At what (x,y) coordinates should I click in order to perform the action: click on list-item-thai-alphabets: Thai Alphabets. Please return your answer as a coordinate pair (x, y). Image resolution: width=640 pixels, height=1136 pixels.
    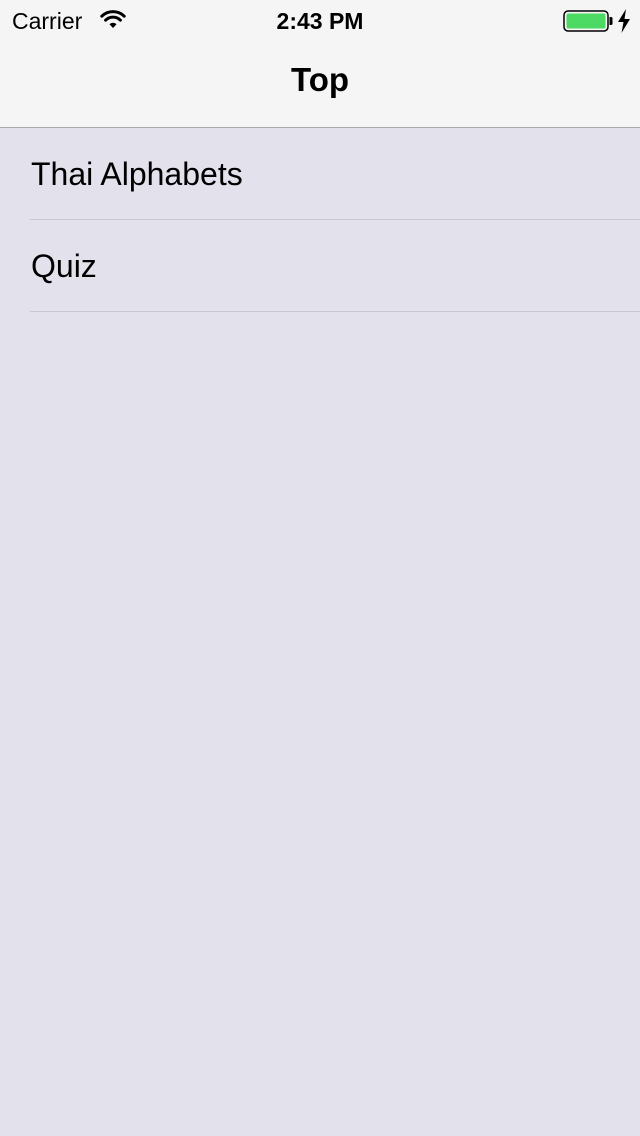
    Looking at the image, I should click on (335, 174).